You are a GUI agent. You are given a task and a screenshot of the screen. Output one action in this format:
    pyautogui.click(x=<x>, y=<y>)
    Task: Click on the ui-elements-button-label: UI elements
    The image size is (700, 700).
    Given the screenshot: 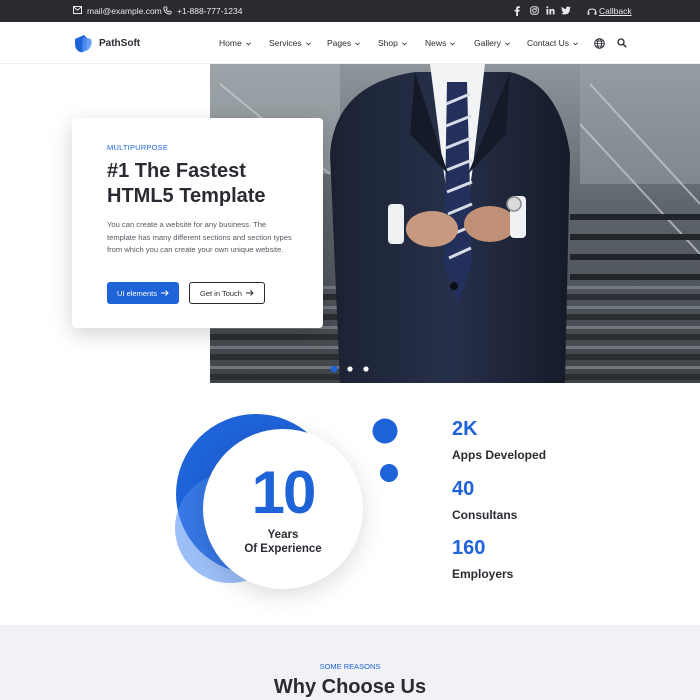 What is the action you would take?
    pyautogui.click(x=137, y=293)
    